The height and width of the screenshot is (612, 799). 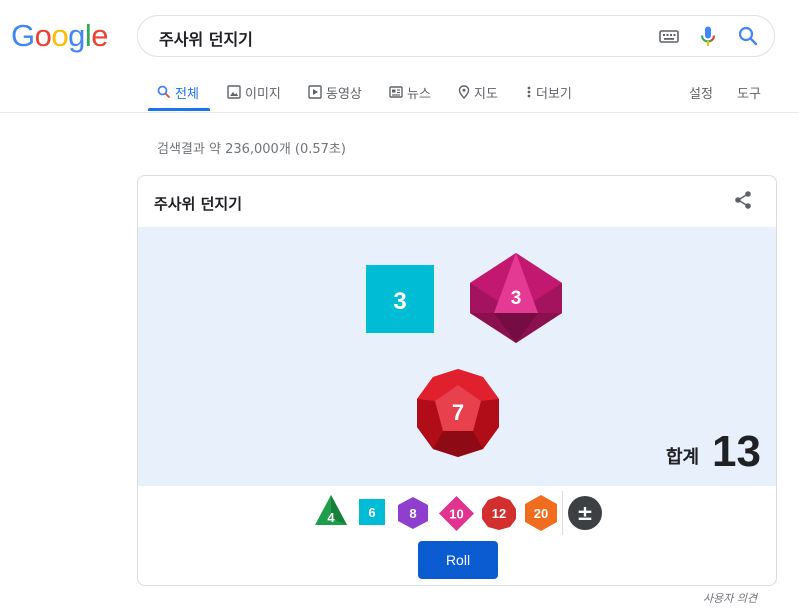 I want to click on tab-label: 이미지, so click(x=263, y=94).